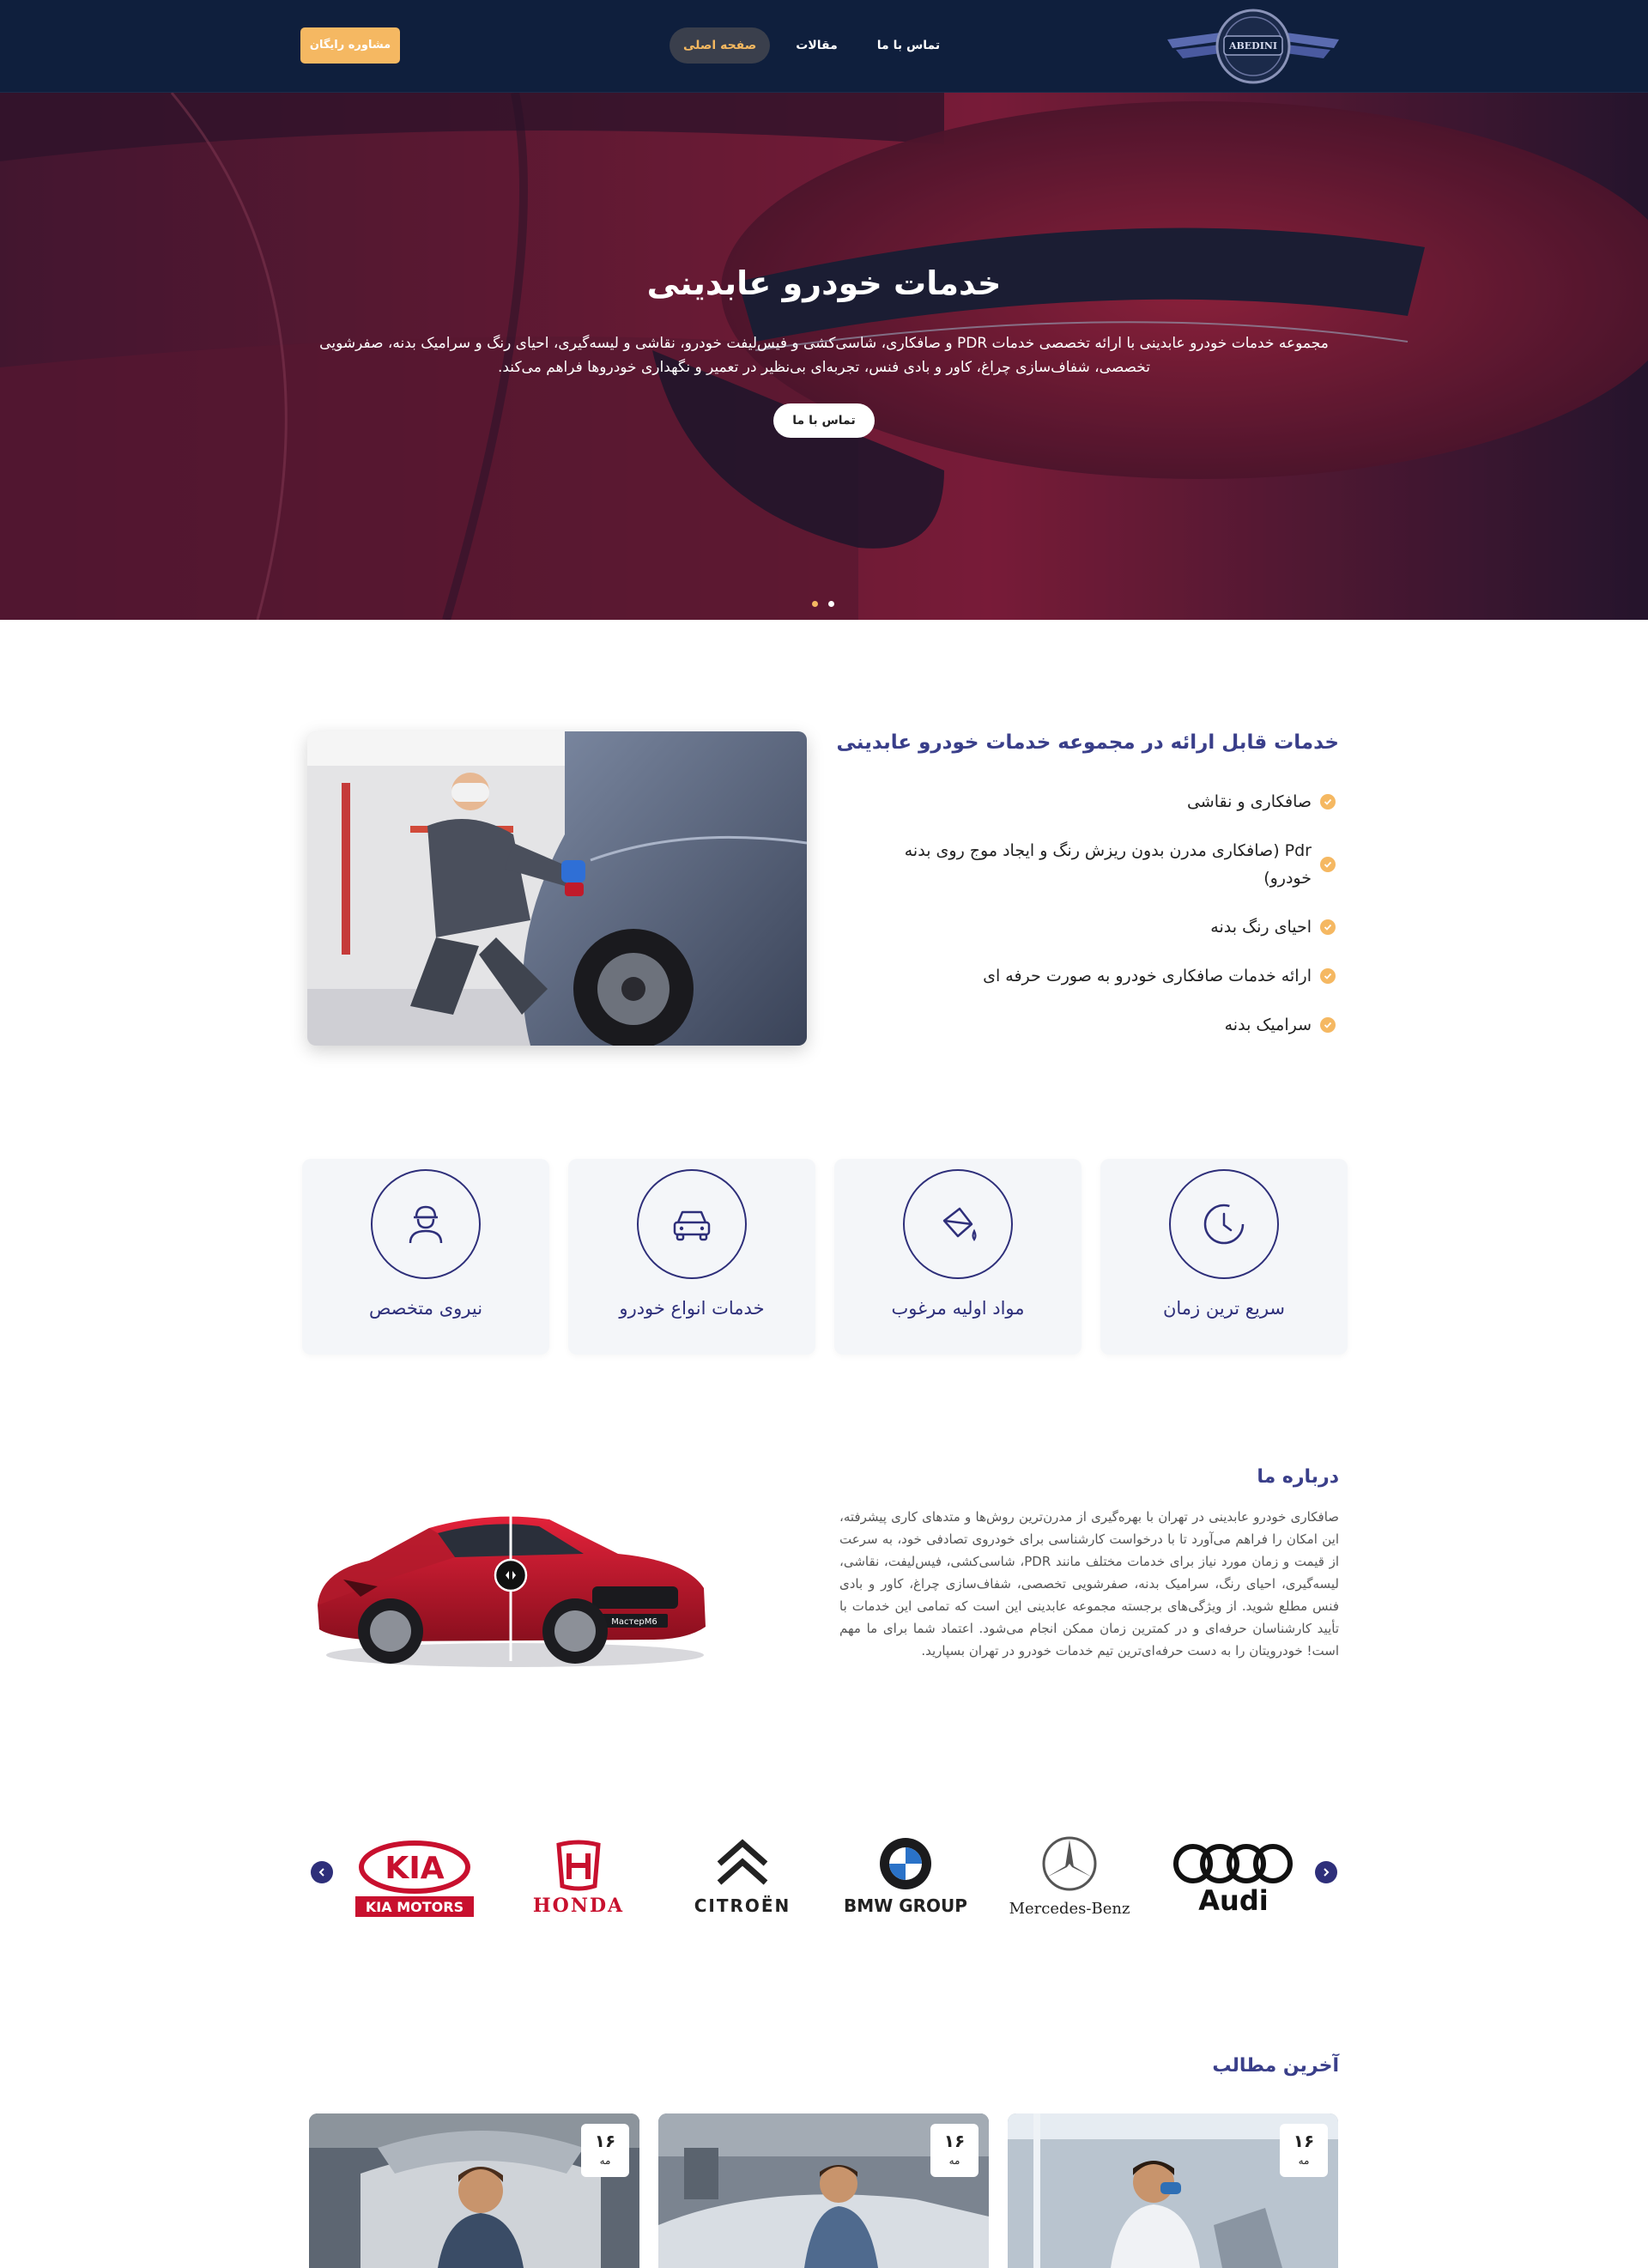 The height and width of the screenshot is (2268, 1648). I want to click on service-item-label: سرامیک بدنه, so click(1268, 1025).